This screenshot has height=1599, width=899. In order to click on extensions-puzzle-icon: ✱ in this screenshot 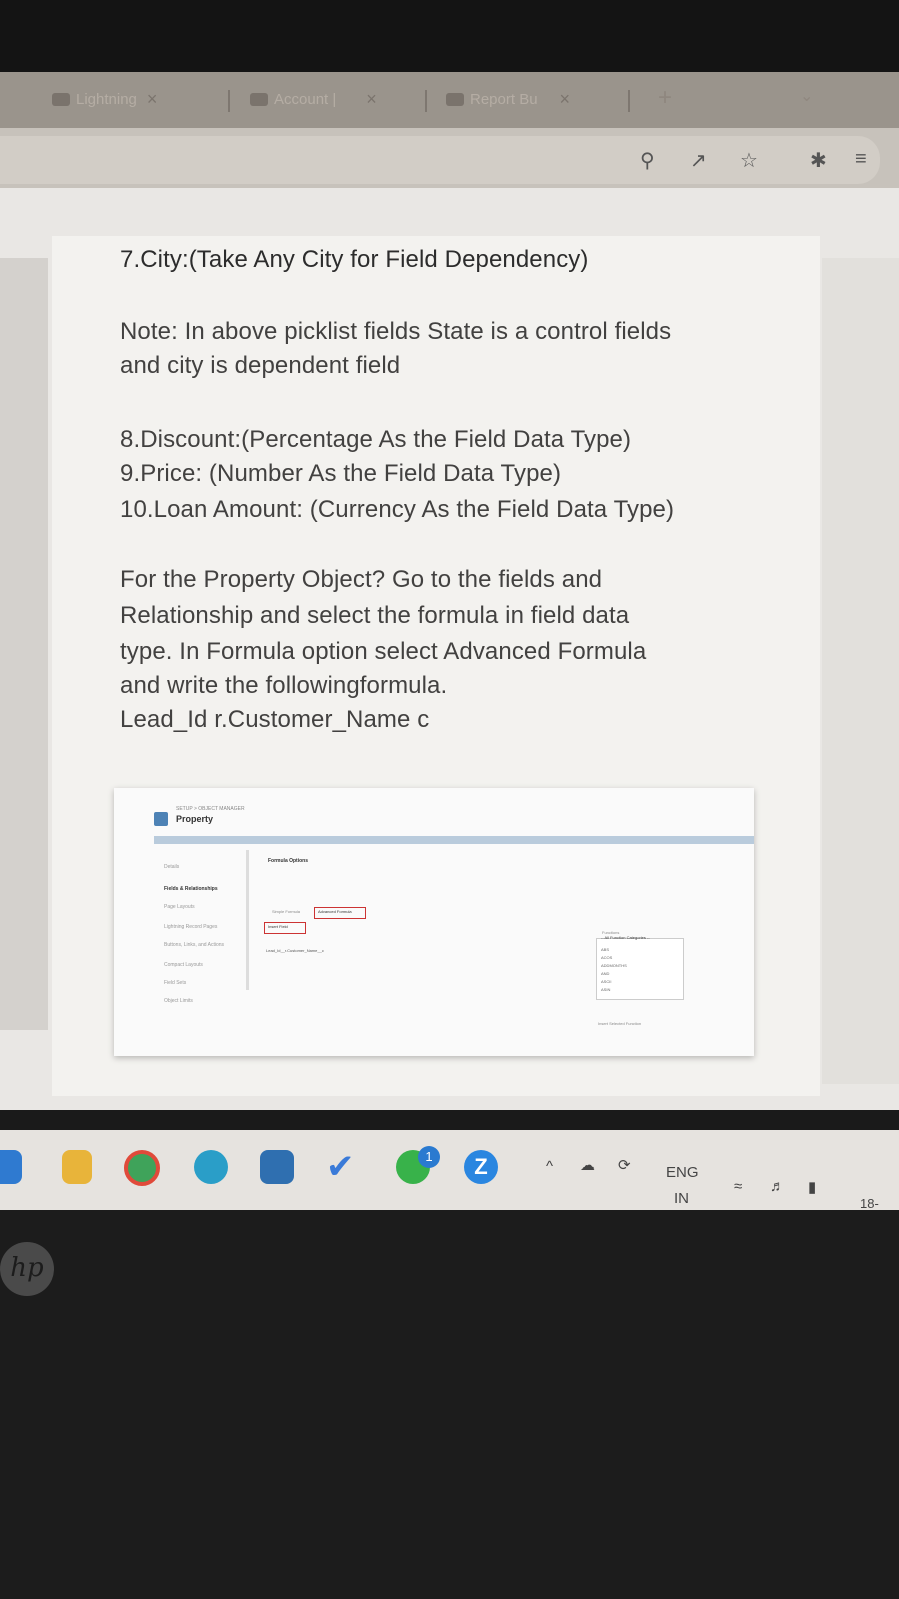, I will do `click(818, 160)`.